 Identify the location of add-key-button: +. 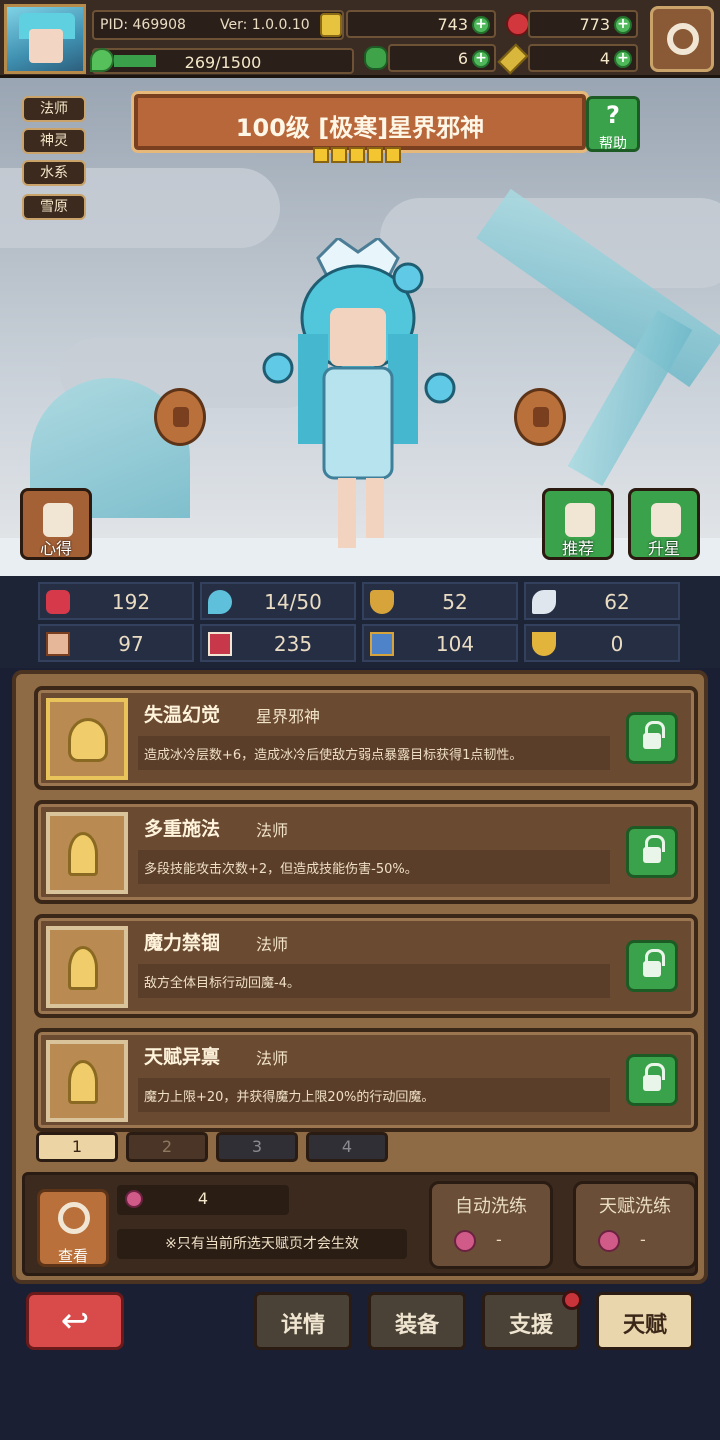
(623, 59).